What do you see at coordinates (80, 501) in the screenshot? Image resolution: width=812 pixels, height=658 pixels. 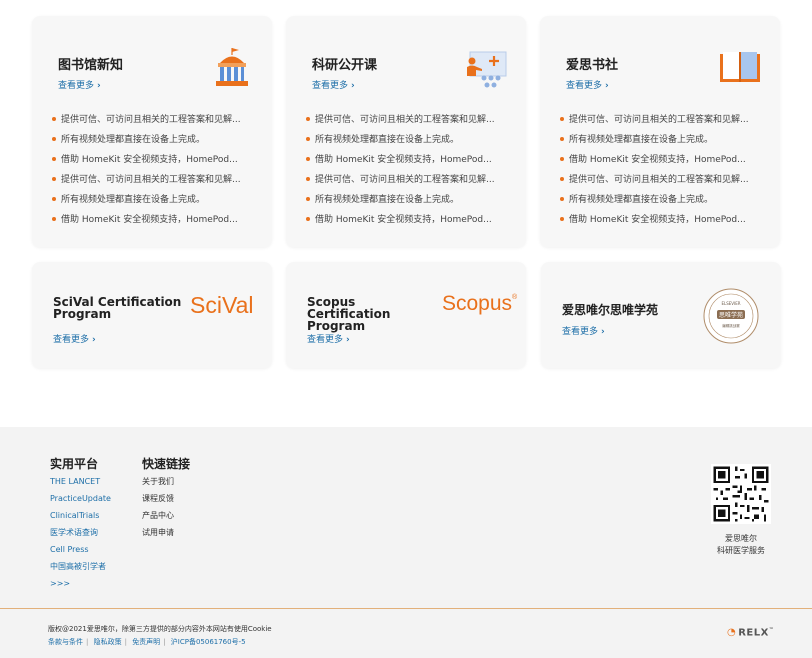 I see `footer-link: PracticeUpdate` at bounding box center [80, 501].